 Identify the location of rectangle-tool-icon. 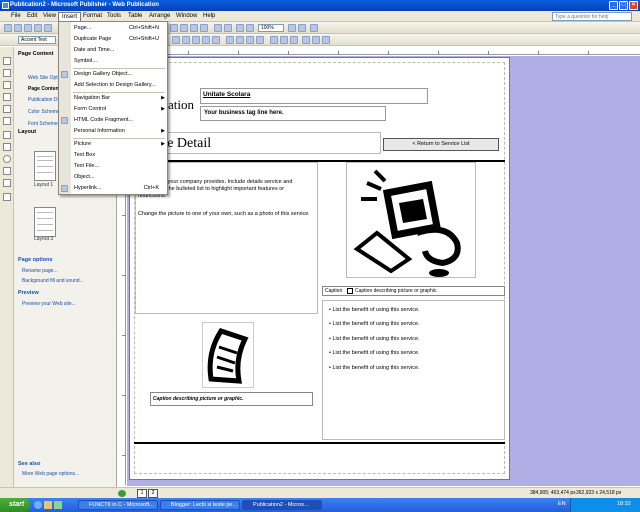
(7, 171).